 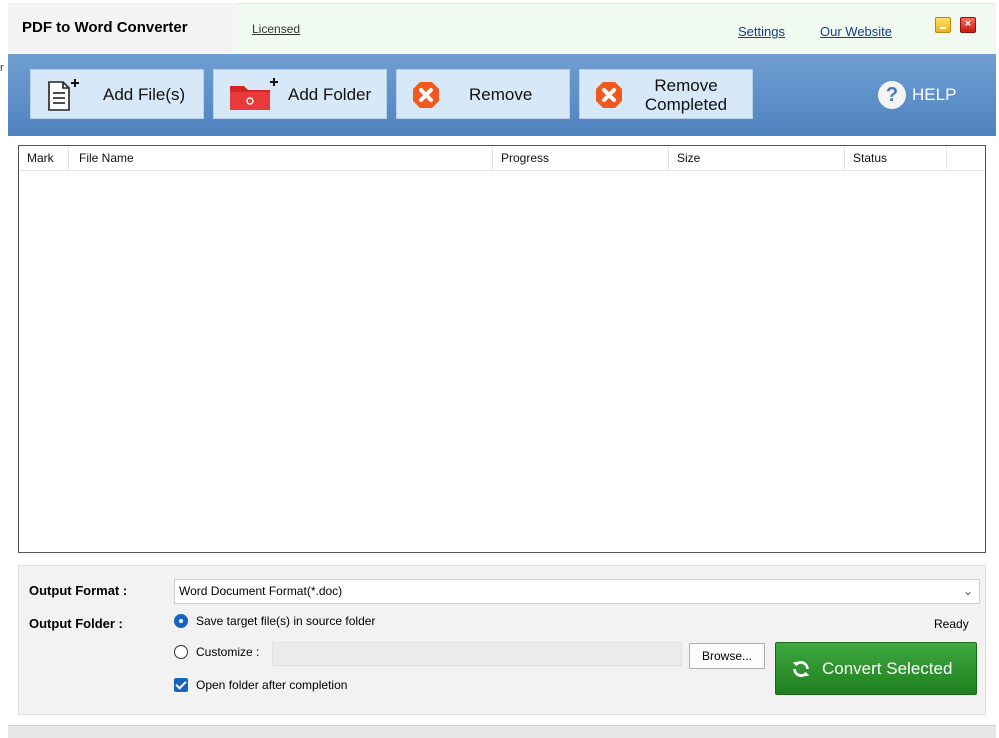 What do you see at coordinates (286, 621) in the screenshot?
I see `save-source-label: Save target file(s) in source folder` at bounding box center [286, 621].